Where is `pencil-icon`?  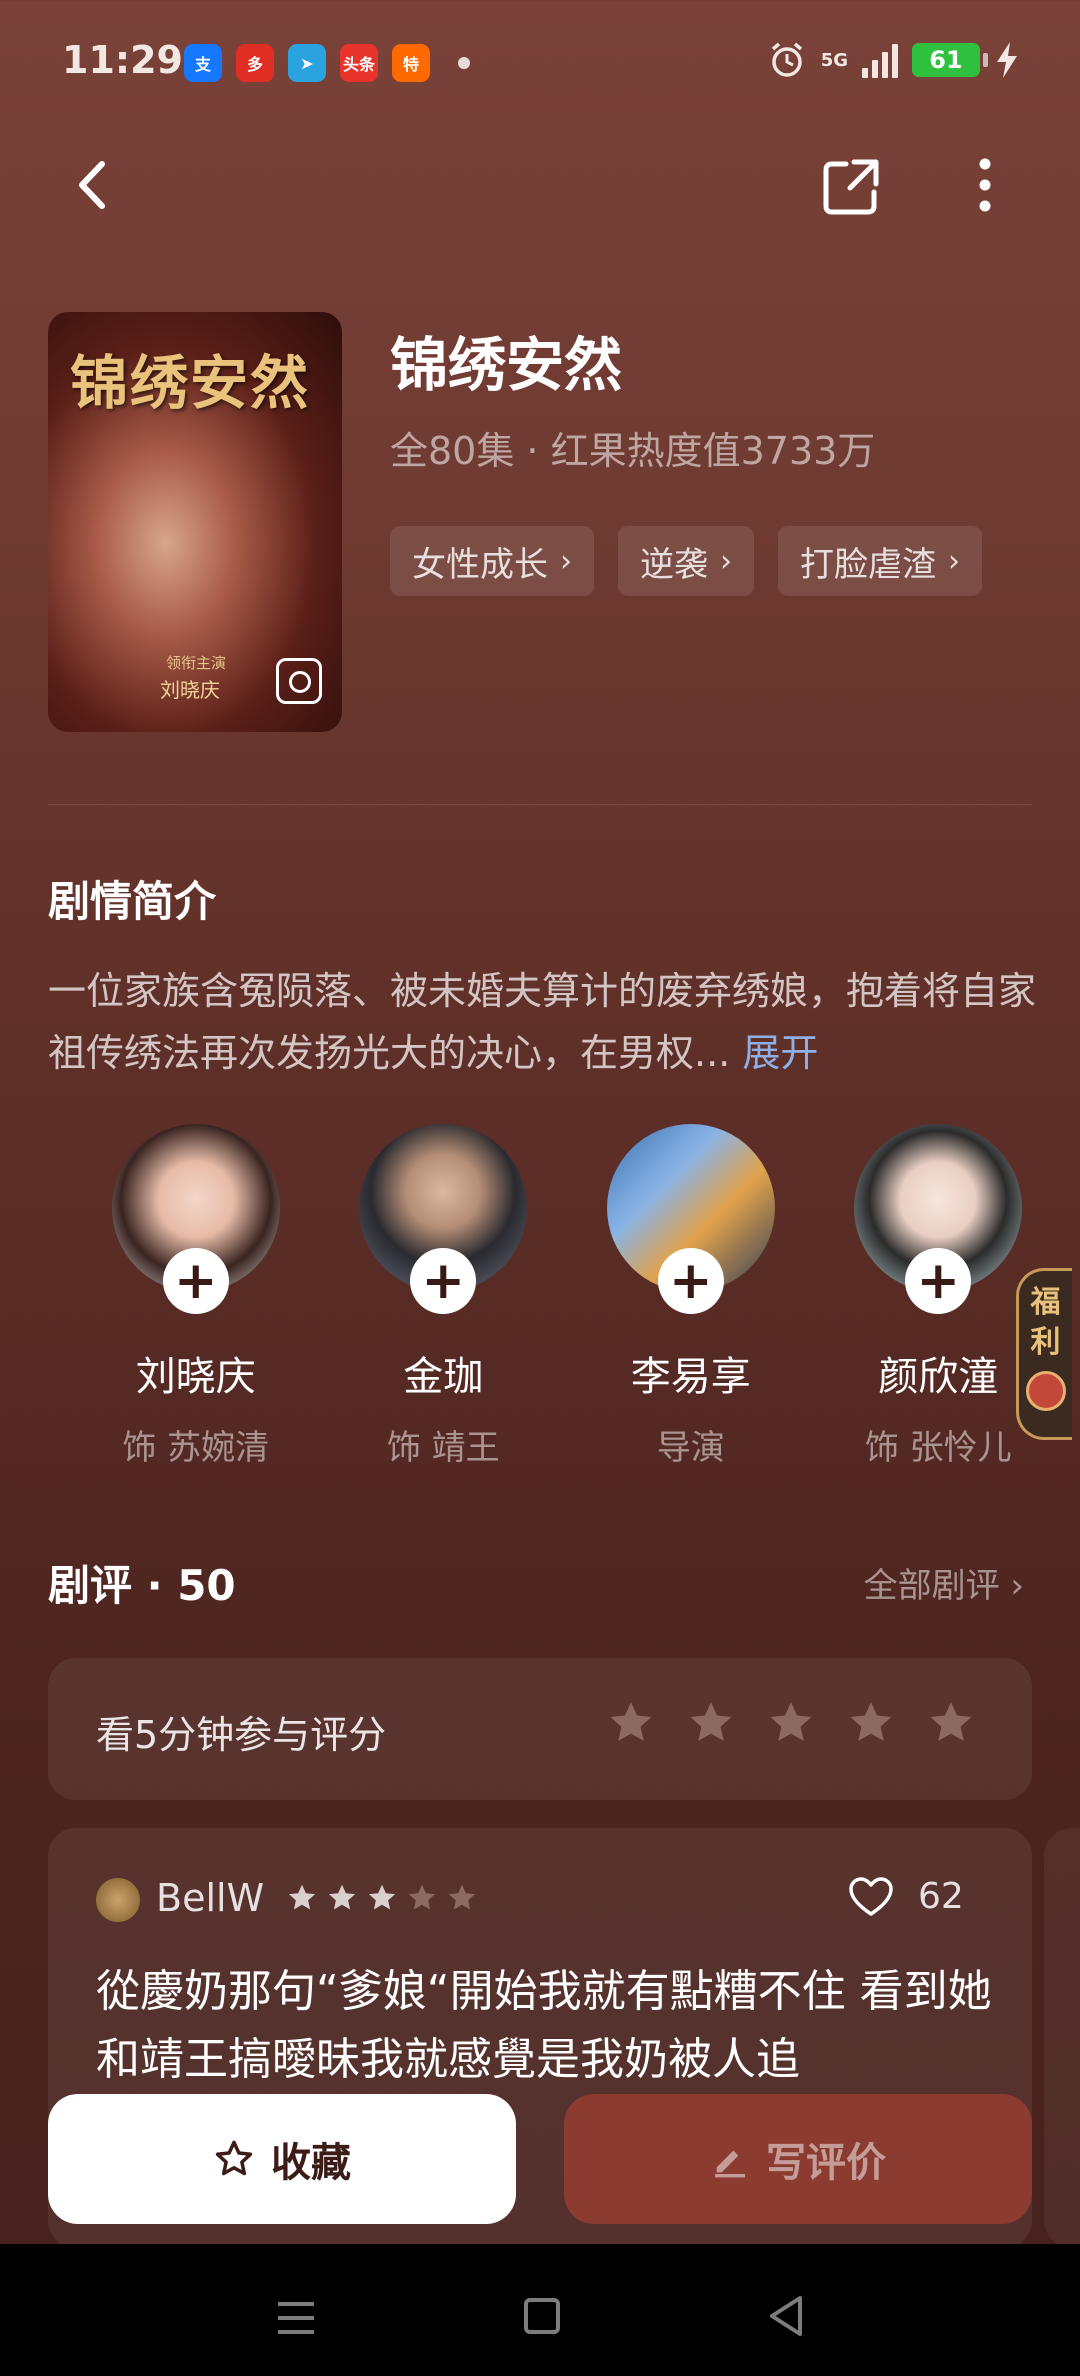 pencil-icon is located at coordinates (730, 2164).